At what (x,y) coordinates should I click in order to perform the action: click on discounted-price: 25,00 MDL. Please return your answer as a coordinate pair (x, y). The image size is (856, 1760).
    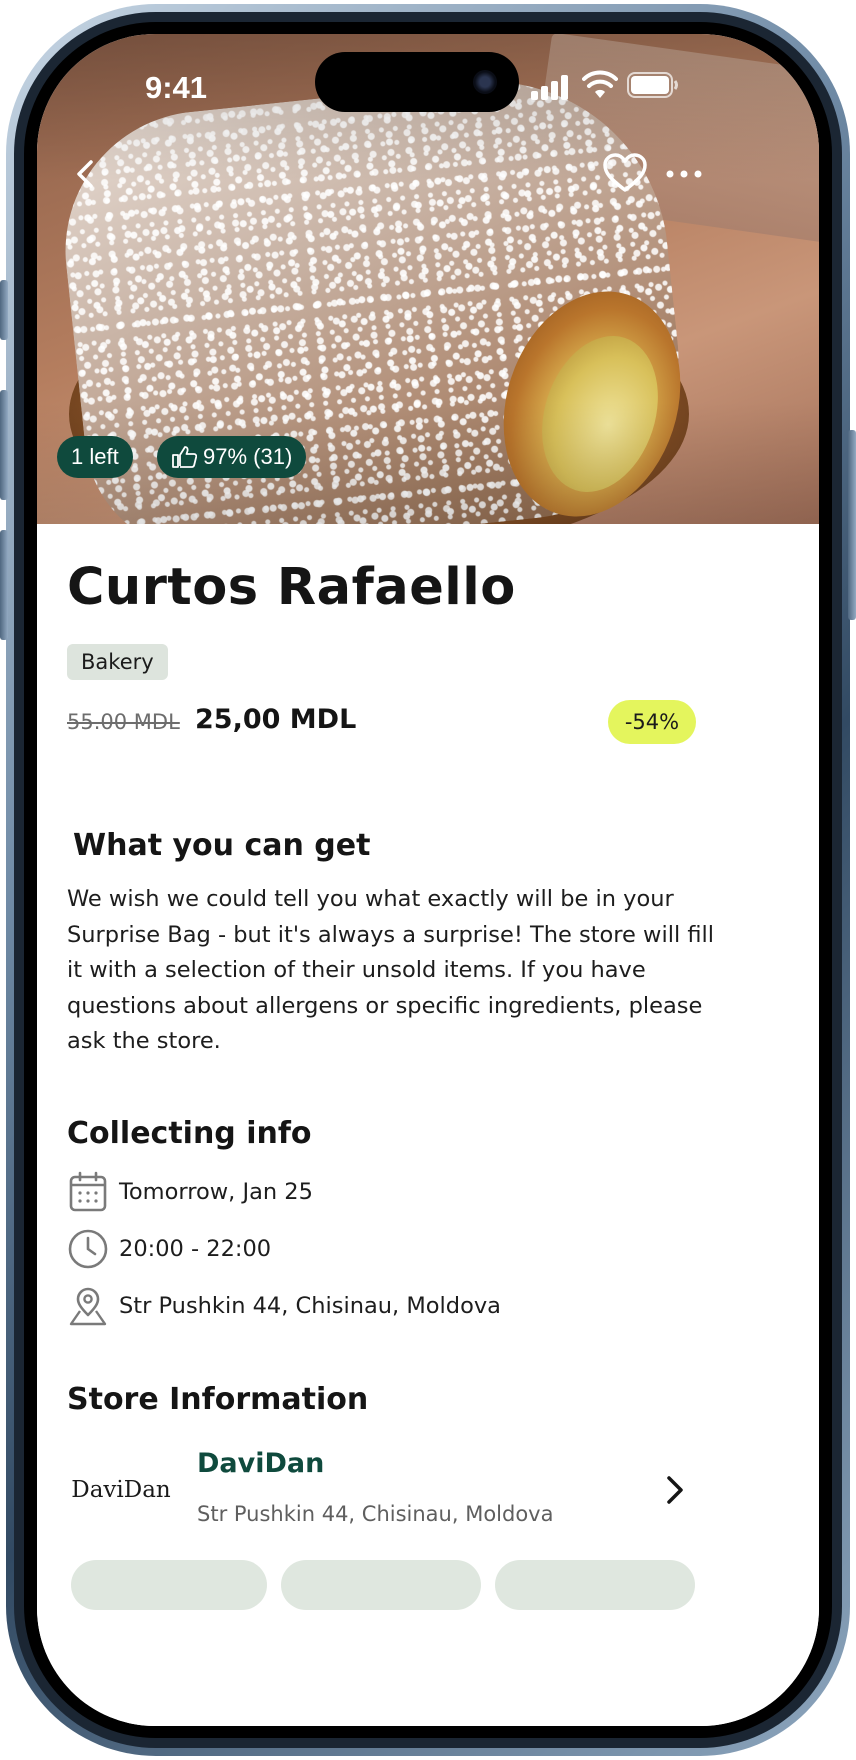
    Looking at the image, I should click on (276, 719).